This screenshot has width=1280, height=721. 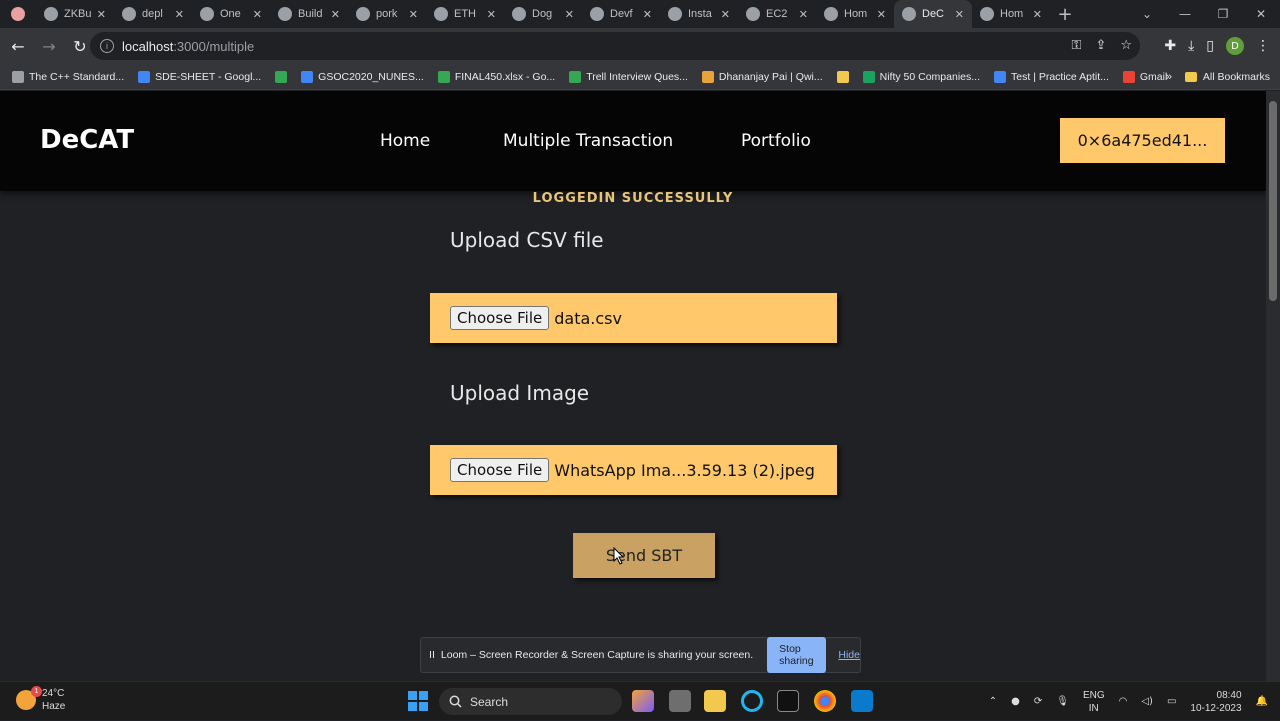 I want to click on clock: 08:40 10-12-2023, so click(x=1215, y=702).